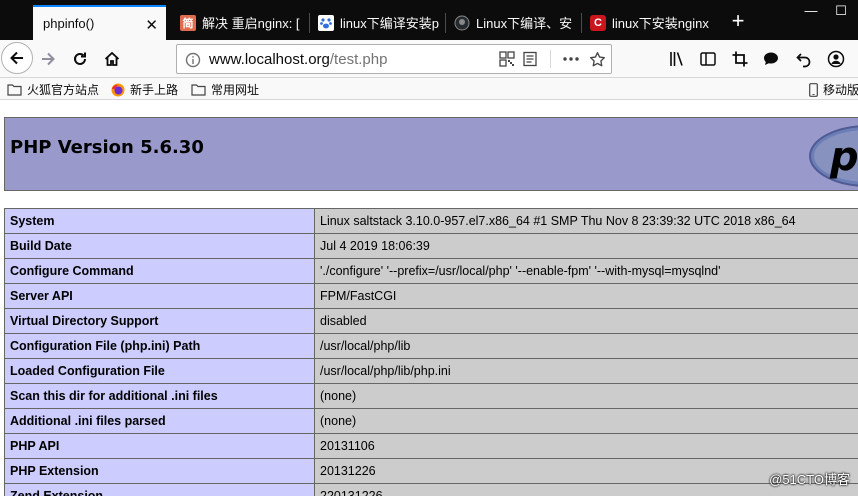  What do you see at coordinates (841, 12) in the screenshot?
I see `maximize-button: ☐` at bounding box center [841, 12].